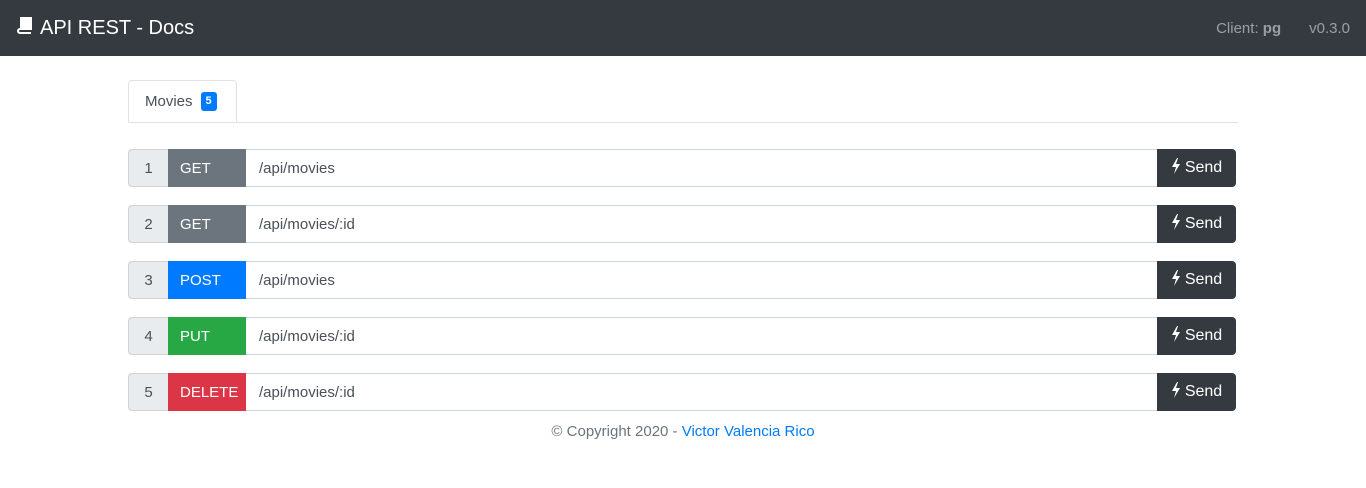 The image size is (1366, 488). I want to click on method-badge: DELETE, so click(207, 392).